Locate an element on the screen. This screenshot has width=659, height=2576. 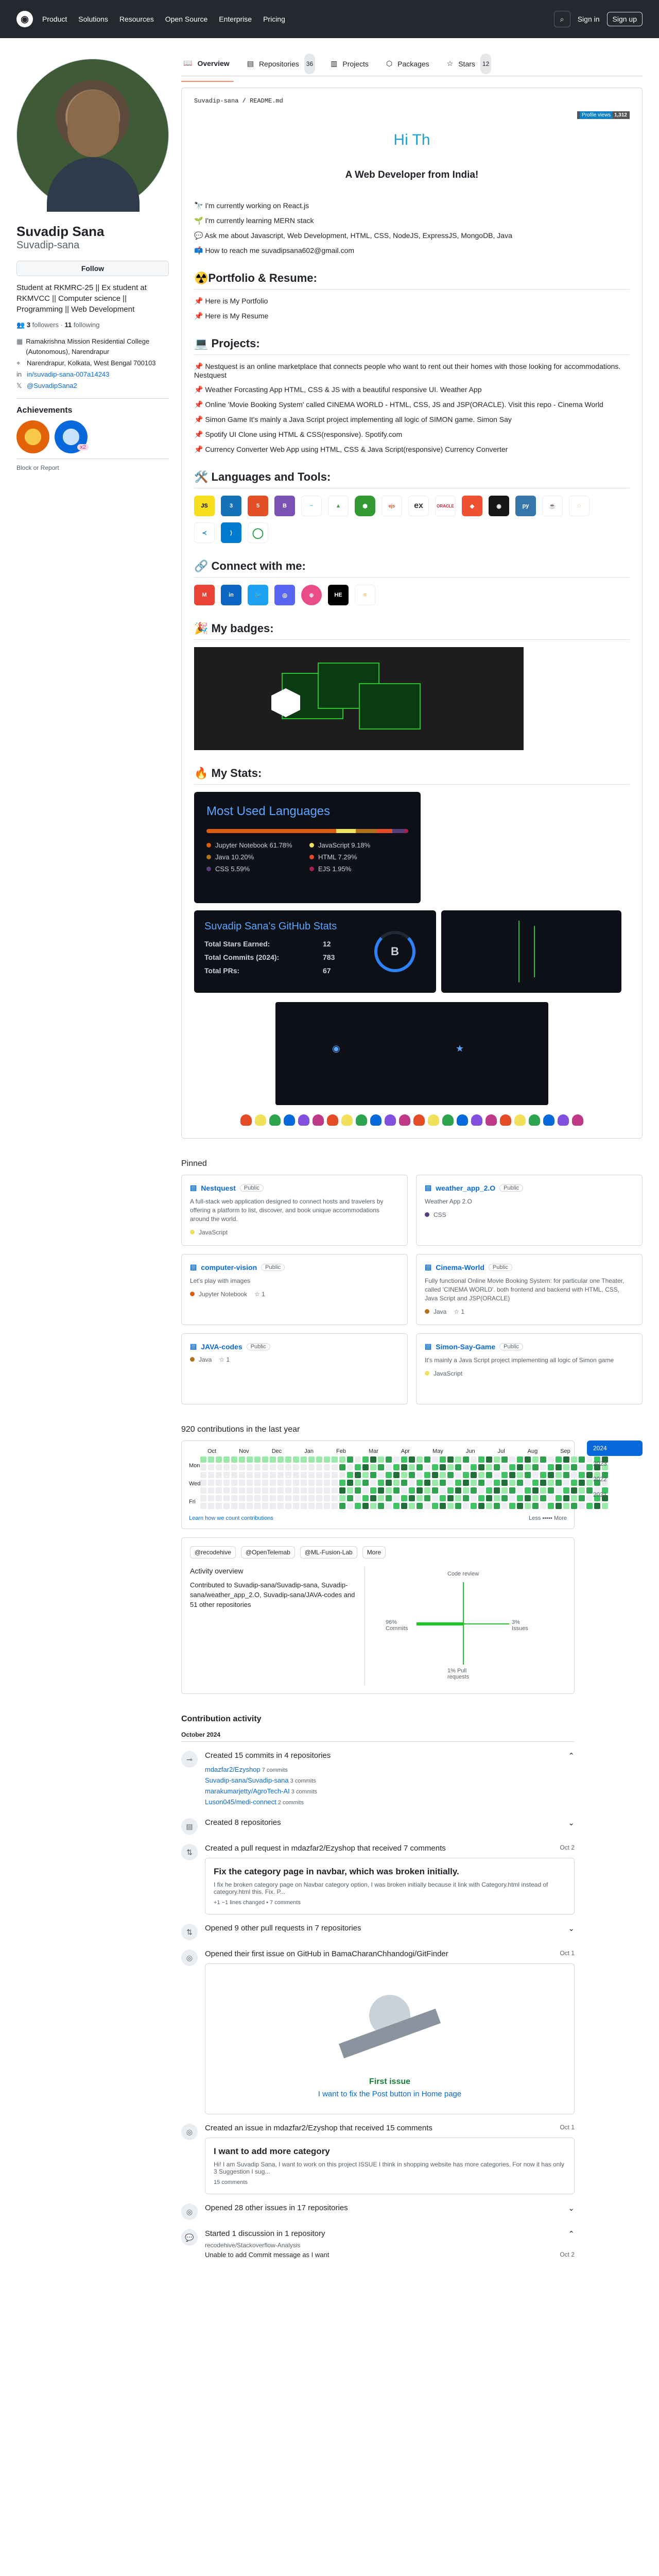
org-filter: @OpenTelemab is located at coordinates (268, 1552).